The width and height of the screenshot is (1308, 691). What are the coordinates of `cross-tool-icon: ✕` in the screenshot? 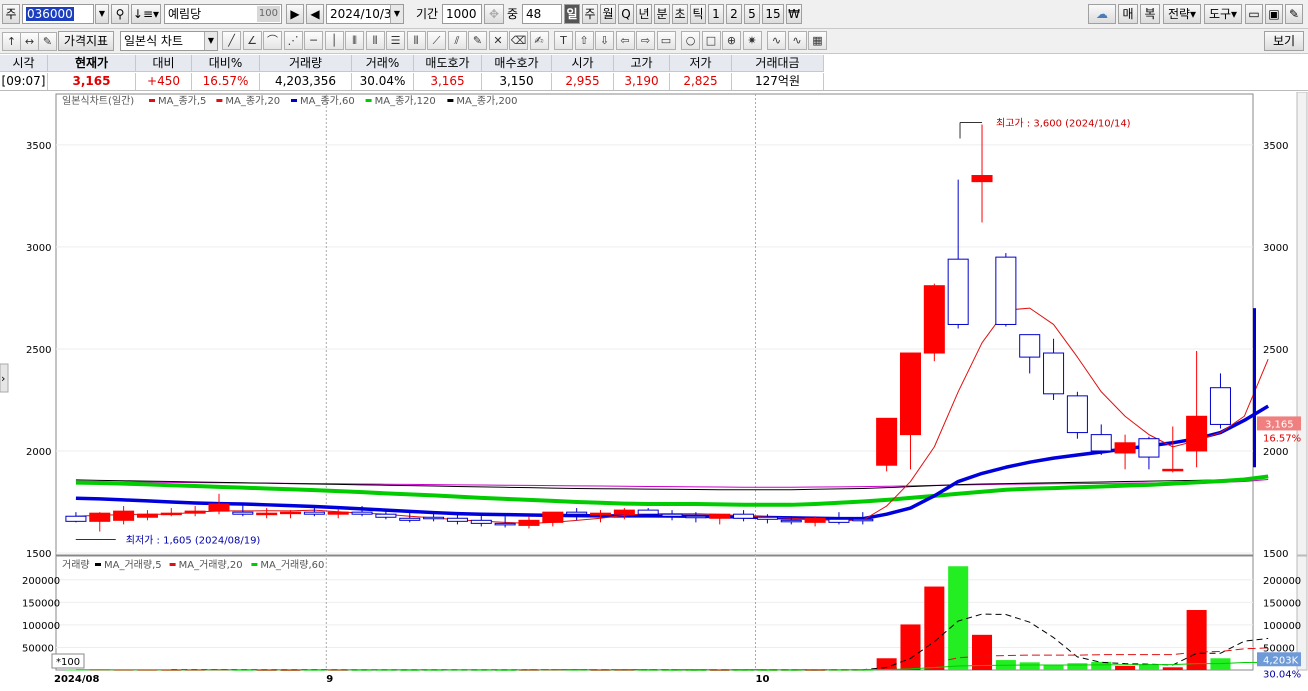 It's located at (498, 40).